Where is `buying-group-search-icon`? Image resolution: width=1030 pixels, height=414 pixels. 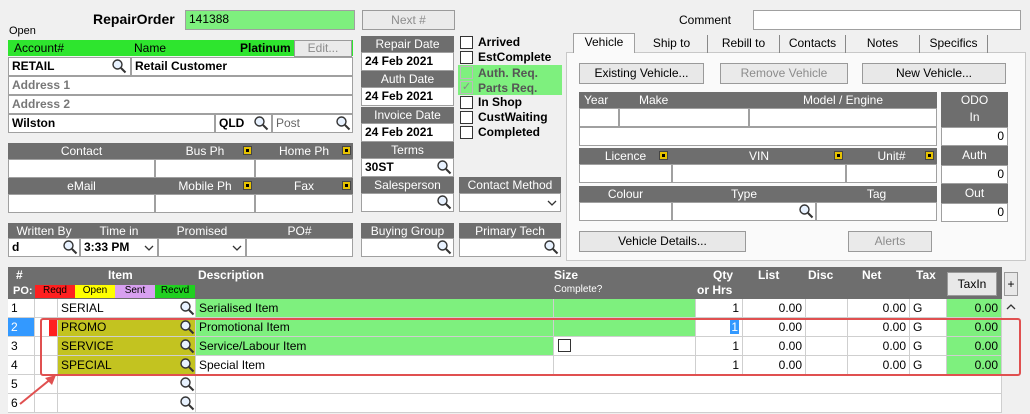 buying-group-search-icon is located at coordinates (444, 247).